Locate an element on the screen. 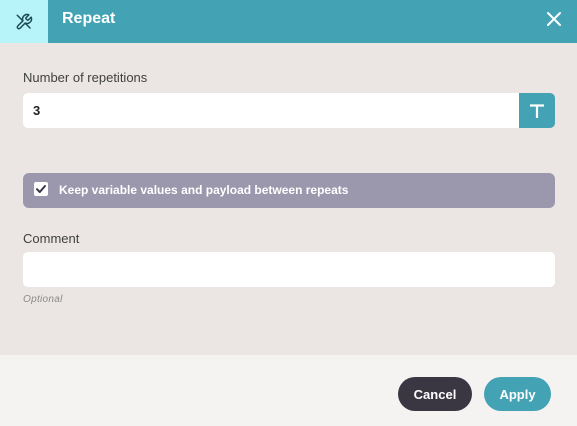 The height and width of the screenshot is (426, 577). comment-input is located at coordinates (289, 269).